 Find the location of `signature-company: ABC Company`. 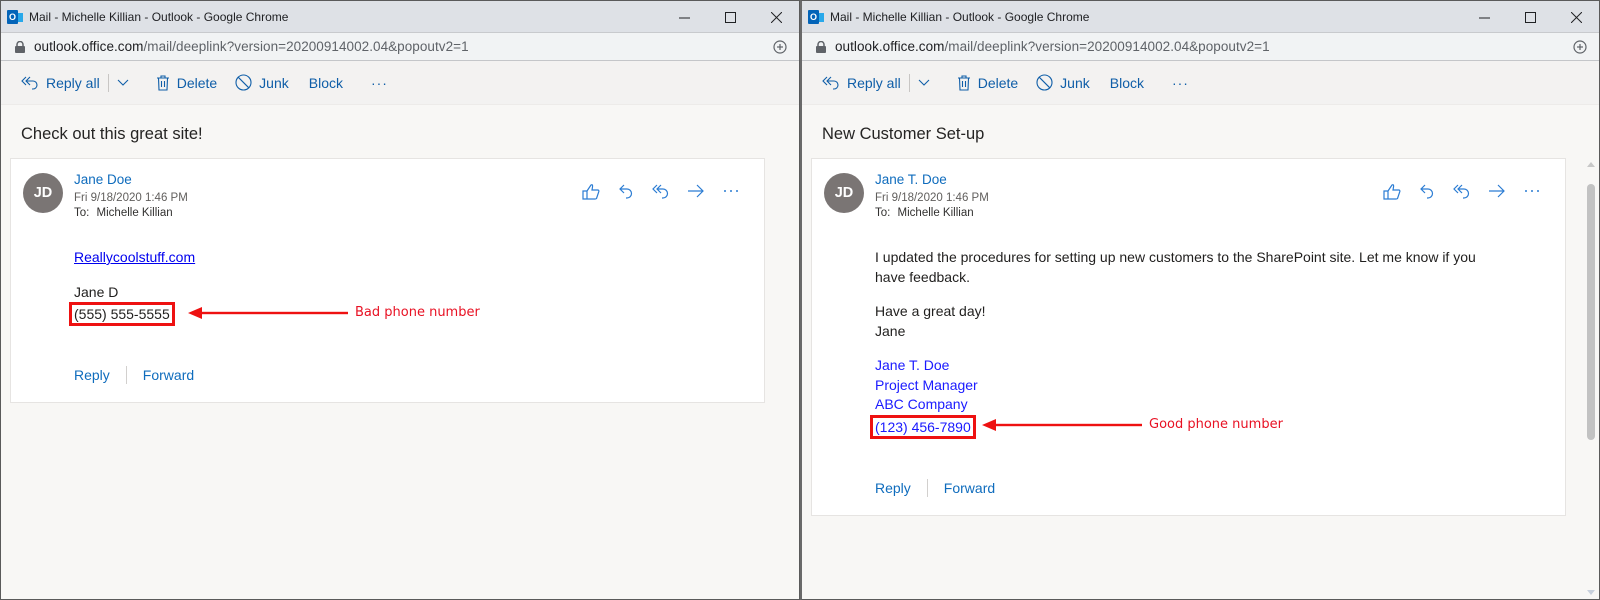

signature-company: ABC Company is located at coordinates (921, 404).